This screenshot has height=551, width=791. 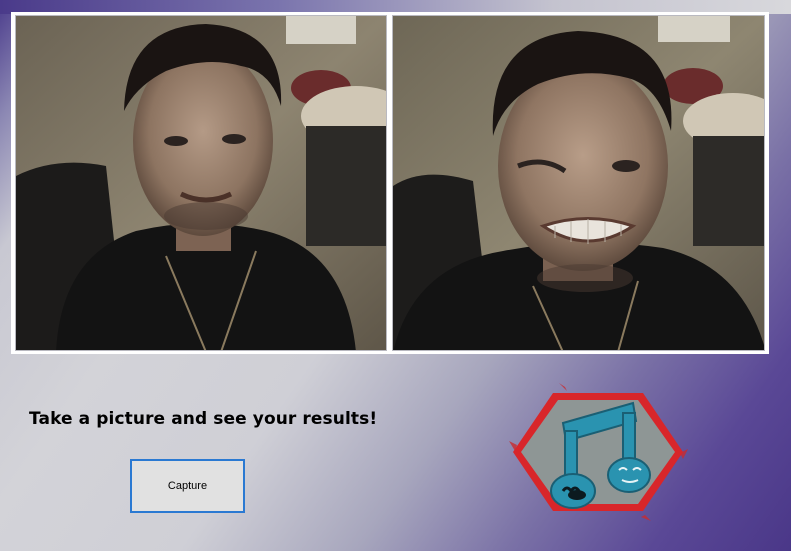 I want to click on capture-button: Capture, so click(x=187, y=486).